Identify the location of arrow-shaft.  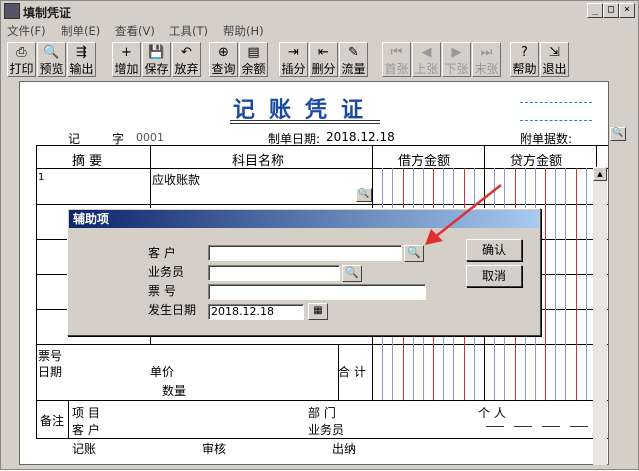
(468, 211).